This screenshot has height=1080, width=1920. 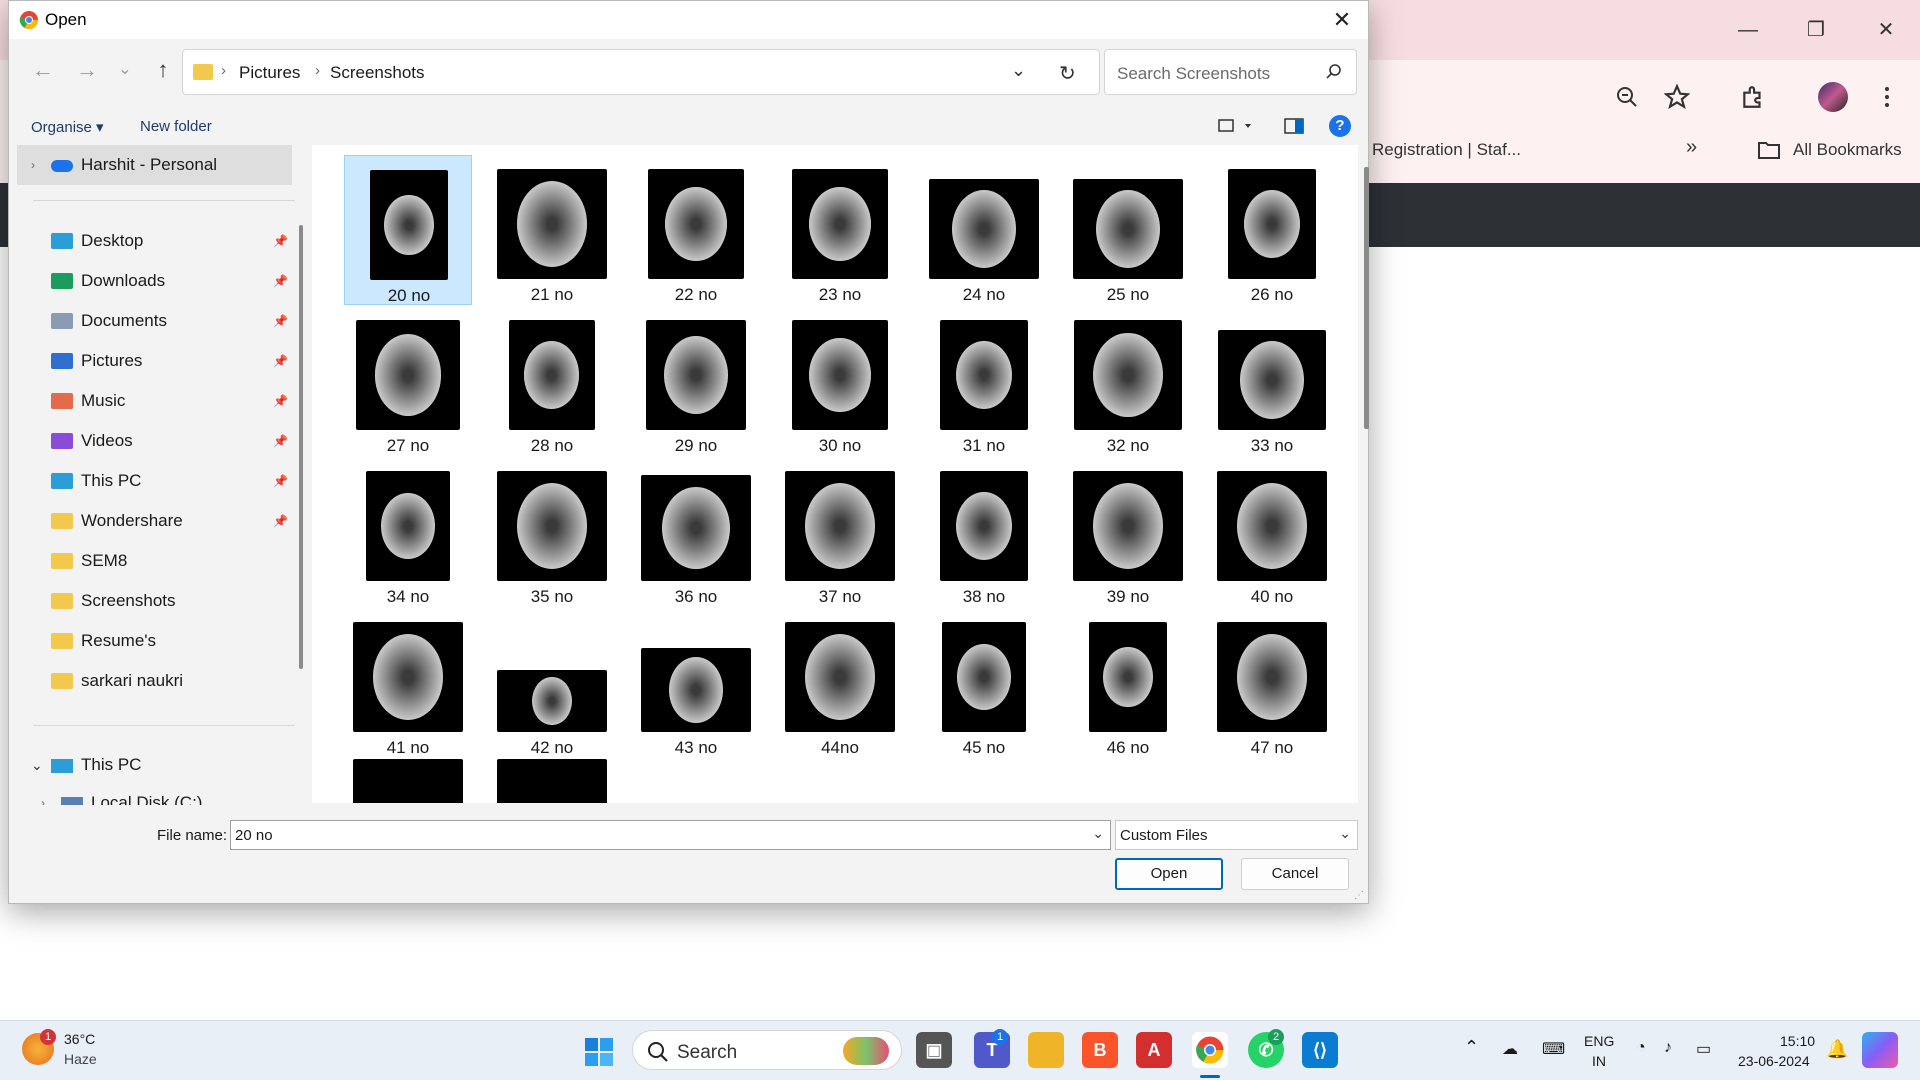 What do you see at coordinates (1340, 126) in the screenshot?
I see `help-icon: ?` at bounding box center [1340, 126].